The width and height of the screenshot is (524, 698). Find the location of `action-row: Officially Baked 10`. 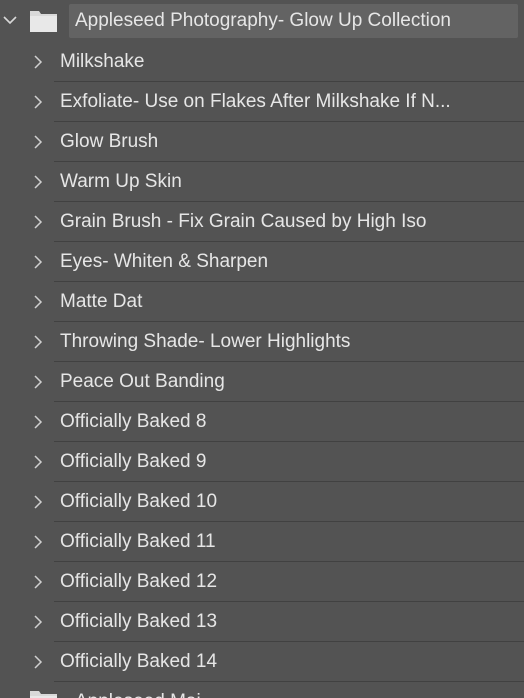

action-row: Officially Baked 10 is located at coordinates (262, 502).